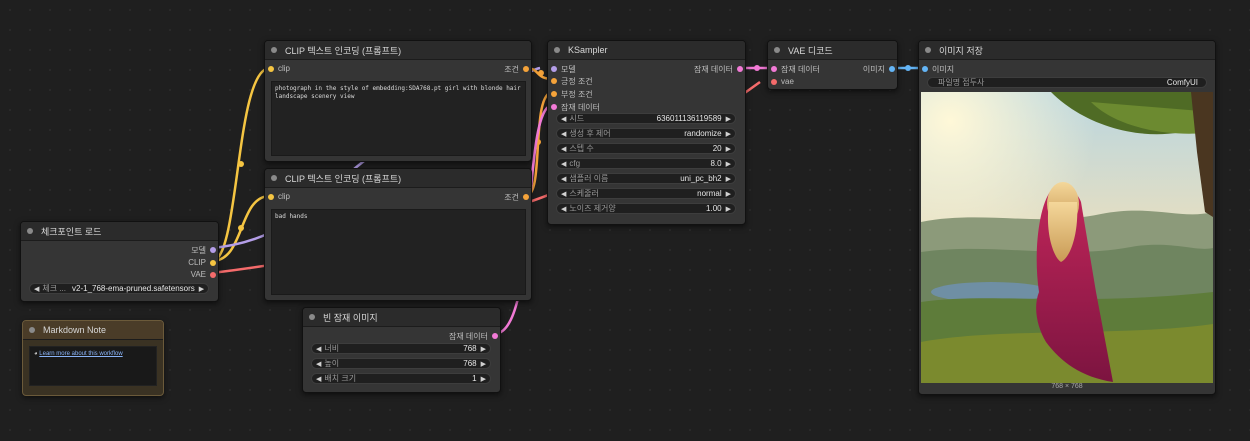 This screenshot has height=441, width=1250. I want to click on widget-label: 노이즈 제거양, so click(592, 208).